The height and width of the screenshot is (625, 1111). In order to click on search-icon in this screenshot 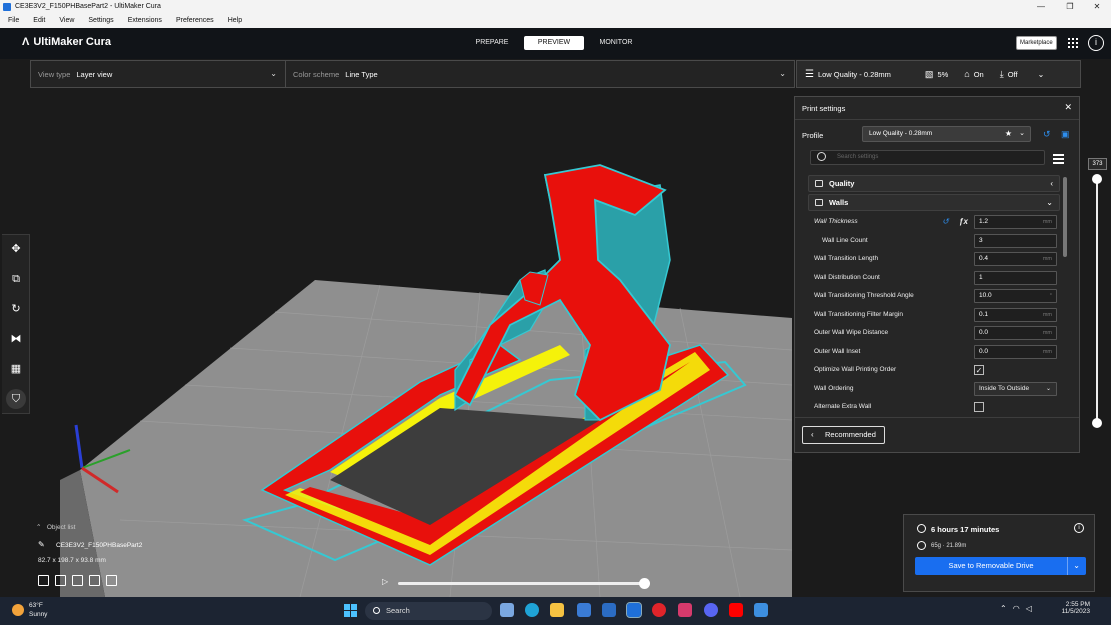, I will do `click(376, 610)`.